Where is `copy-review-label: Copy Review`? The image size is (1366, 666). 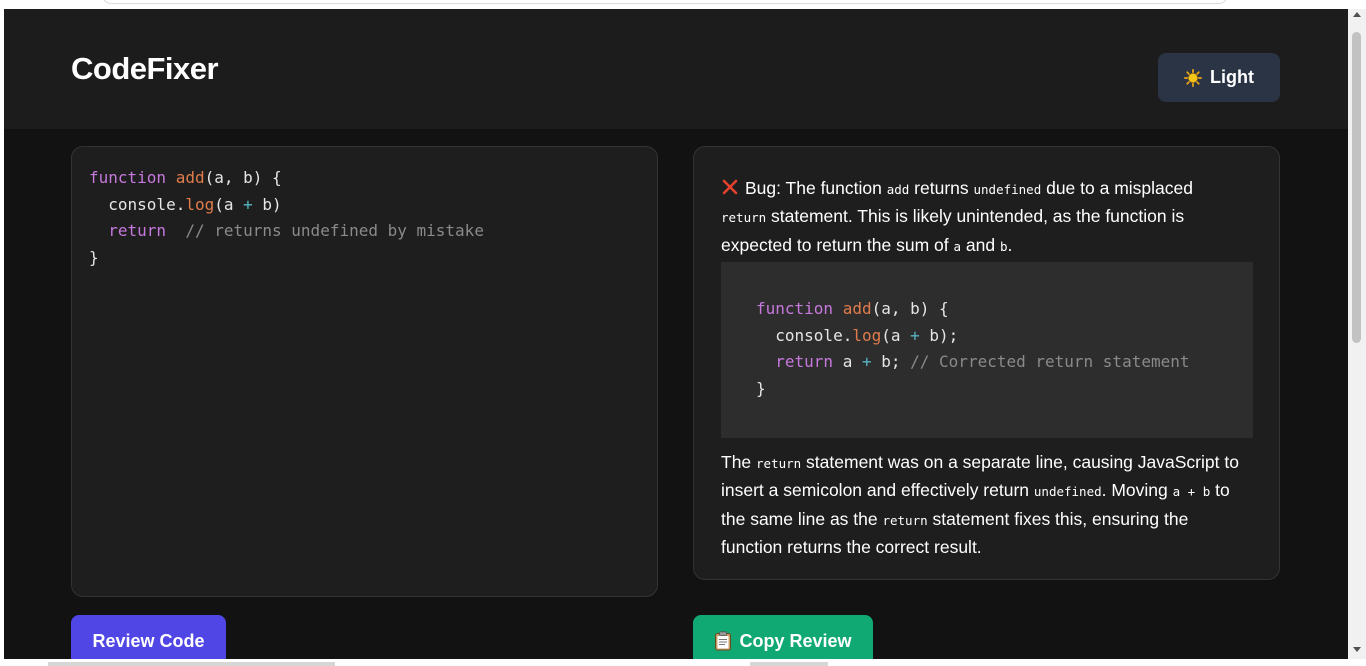 copy-review-label: Copy Review is located at coordinates (795, 640).